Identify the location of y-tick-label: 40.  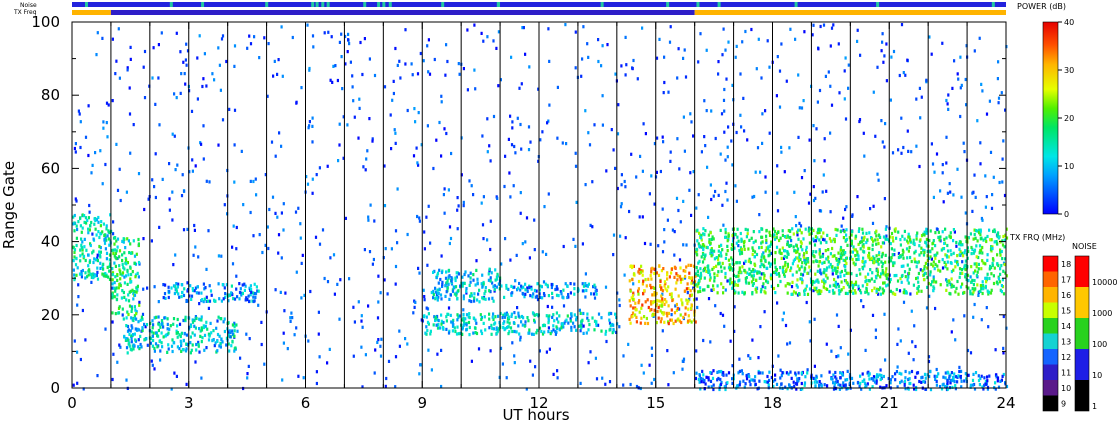
(50, 242).